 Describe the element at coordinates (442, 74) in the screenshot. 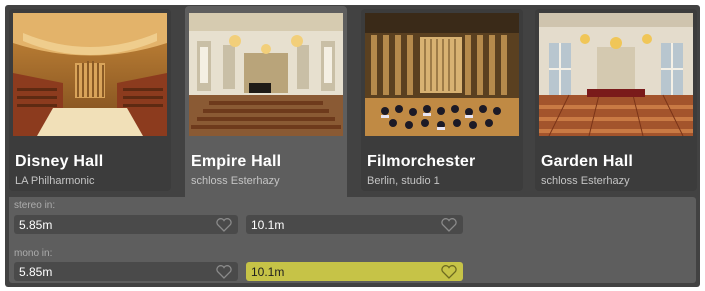

I see `filmorchester-photo` at that location.